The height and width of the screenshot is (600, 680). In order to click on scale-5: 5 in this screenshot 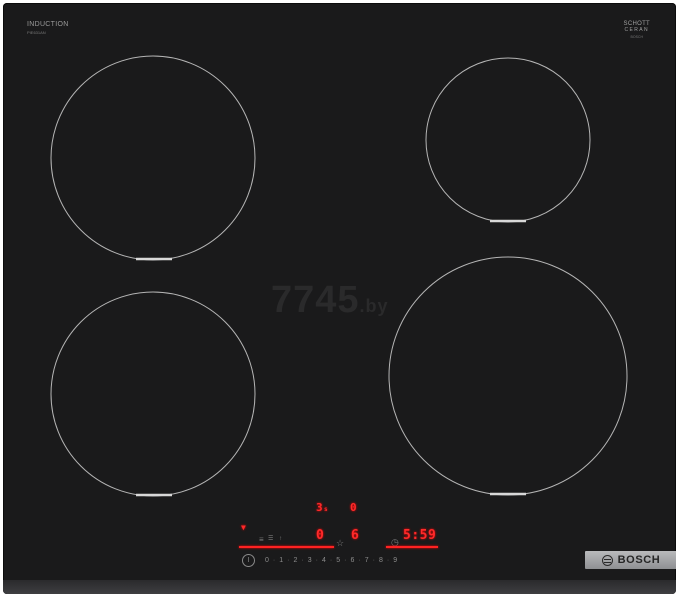, I will do `click(338, 560)`.